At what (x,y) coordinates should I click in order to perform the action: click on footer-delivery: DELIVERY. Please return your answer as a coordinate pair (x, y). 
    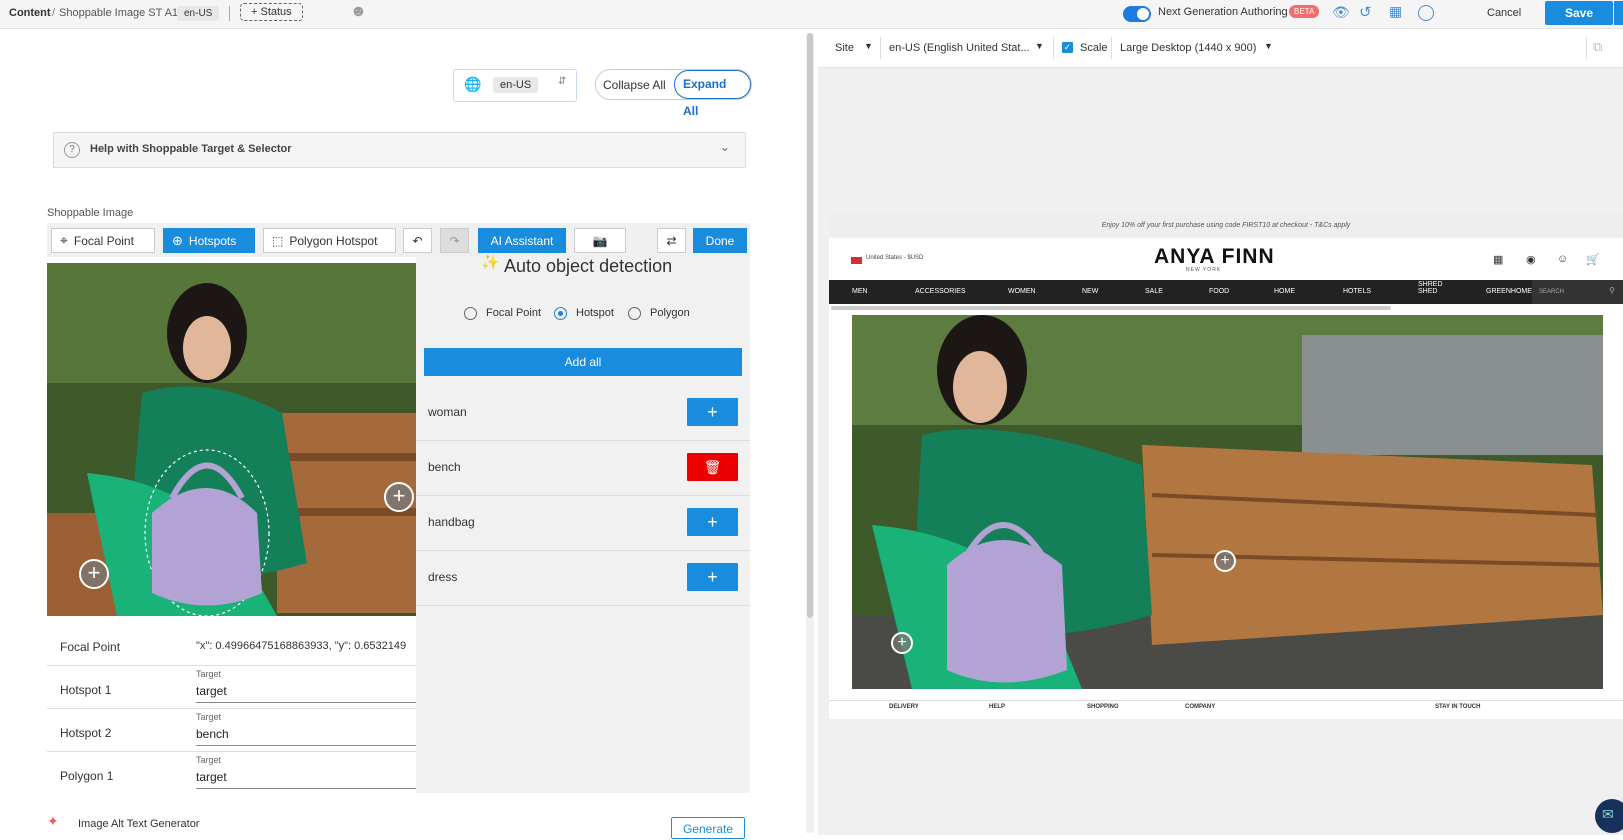
    Looking at the image, I should click on (904, 707).